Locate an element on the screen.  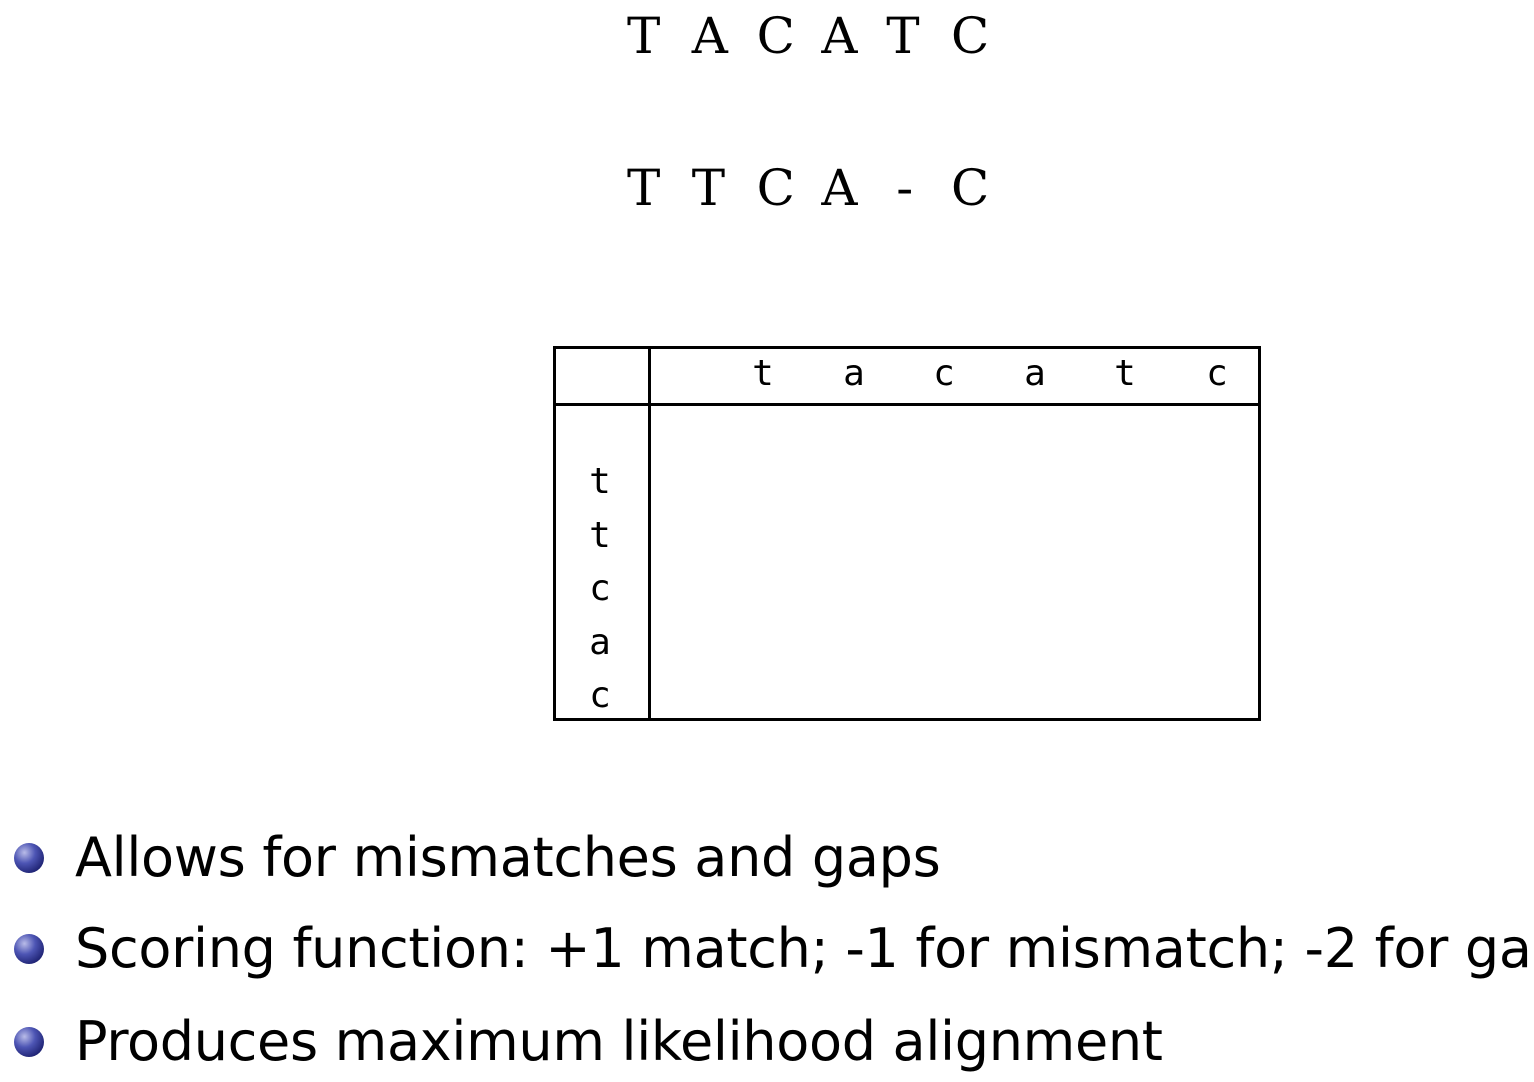
bullet-text: Allows for mismatches and gaps is located at coordinates (508, 857).